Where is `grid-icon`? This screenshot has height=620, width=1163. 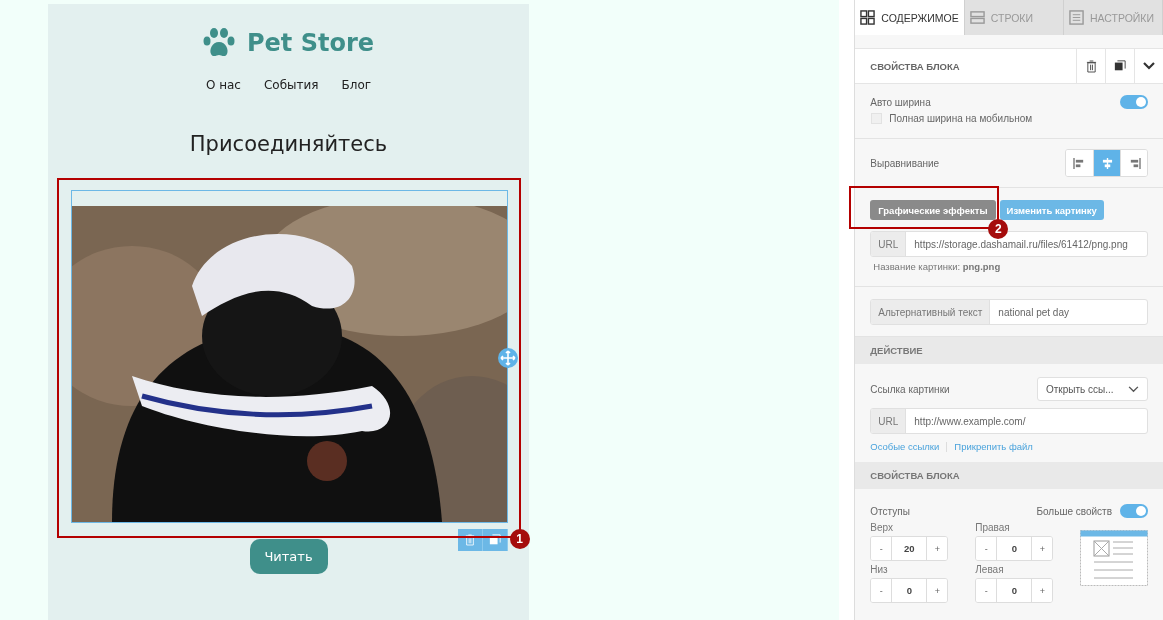 grid-icon is located at coordinates (868, 17).